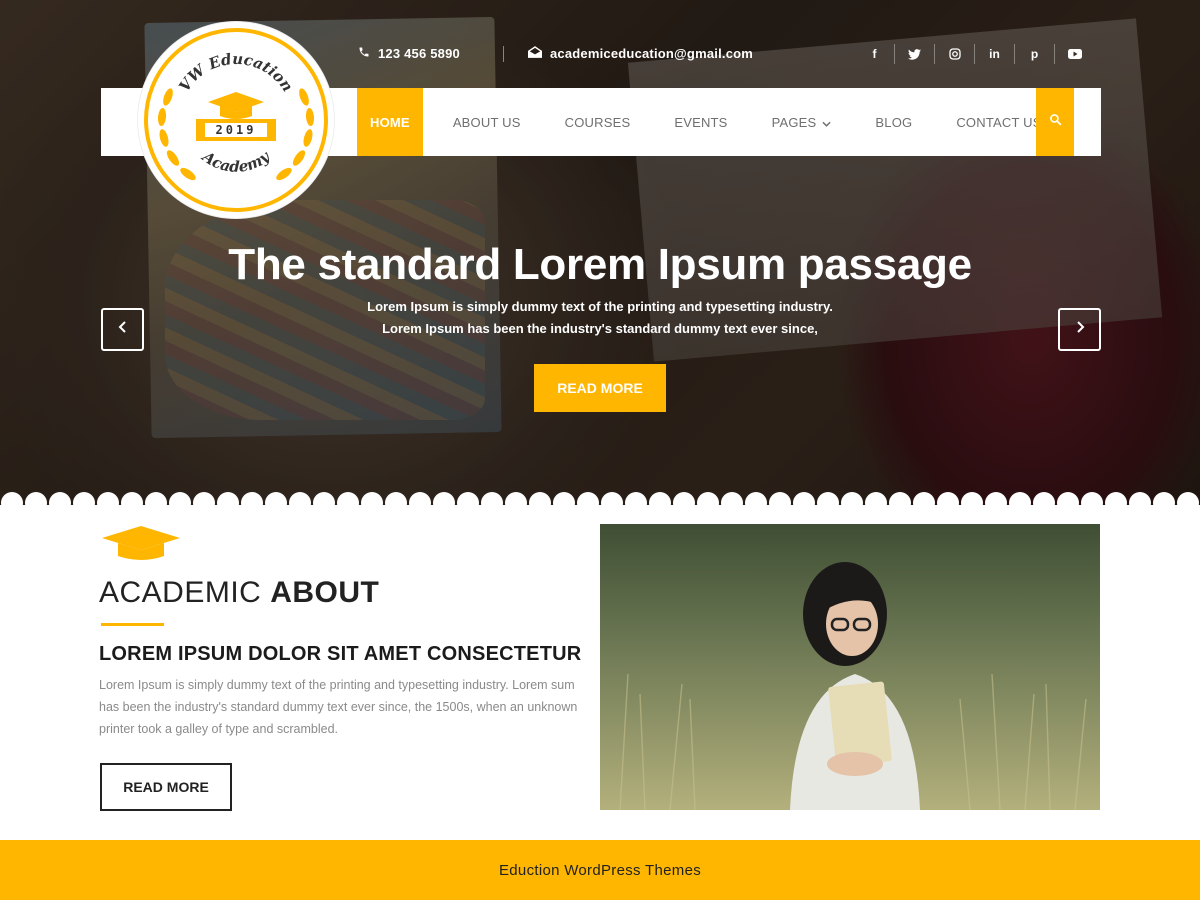 The height and width of the screenshot is (900, 1200). What do you see at coordinates (955, 54) in the screenshot?
I see `instagram-icon` at bounding box center [955, 54].